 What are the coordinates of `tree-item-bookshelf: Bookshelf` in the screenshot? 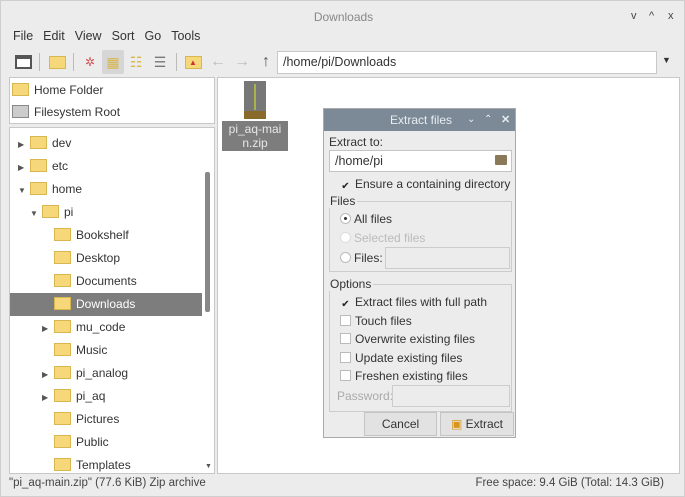 It's located at (106, 235).